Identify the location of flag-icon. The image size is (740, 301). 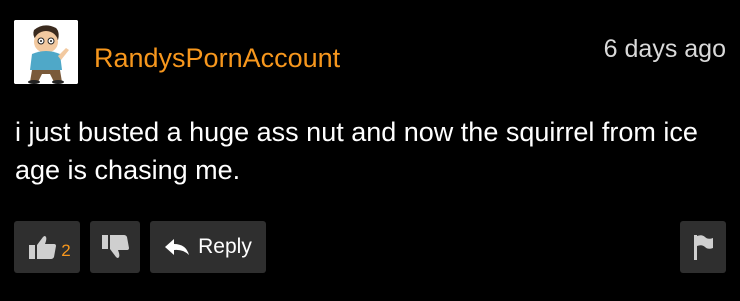
(703, 247).